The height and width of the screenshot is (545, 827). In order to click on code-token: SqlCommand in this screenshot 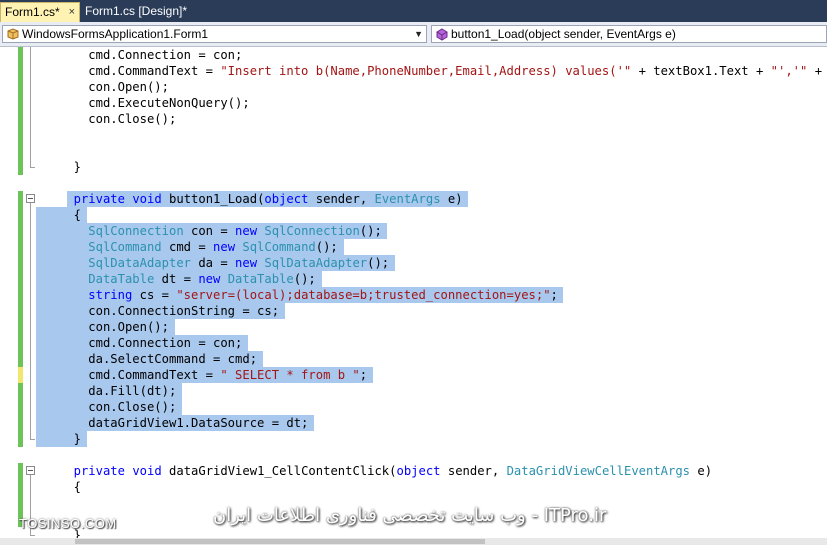, I will do `click(125, 247)`.